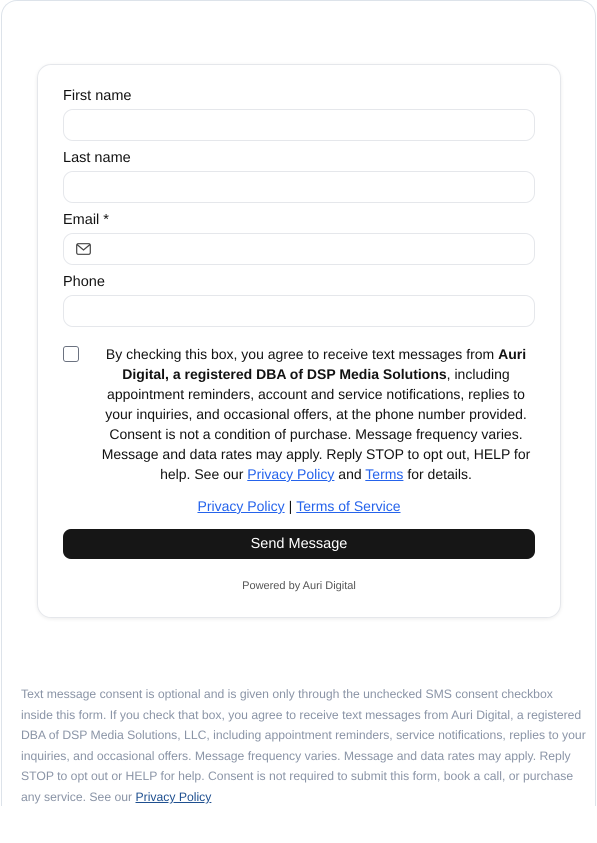 This screenshot has height=843, width=597. I want to click on field-label: First name, so click(97, 96).